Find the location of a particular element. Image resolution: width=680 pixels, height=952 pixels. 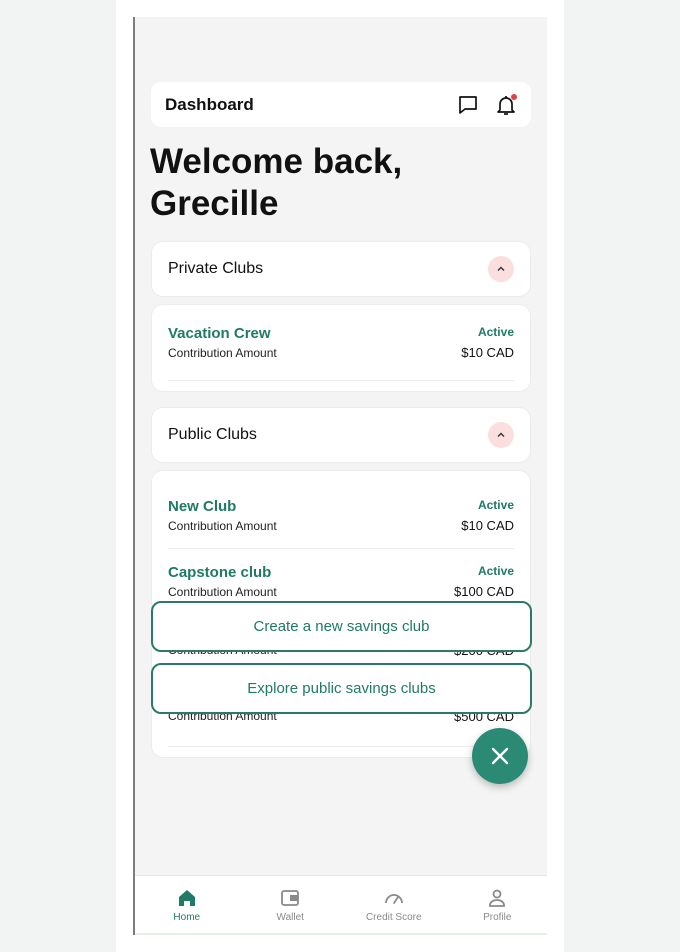

nav-item-wallet: Wallet is located at coordinates (291, 905).